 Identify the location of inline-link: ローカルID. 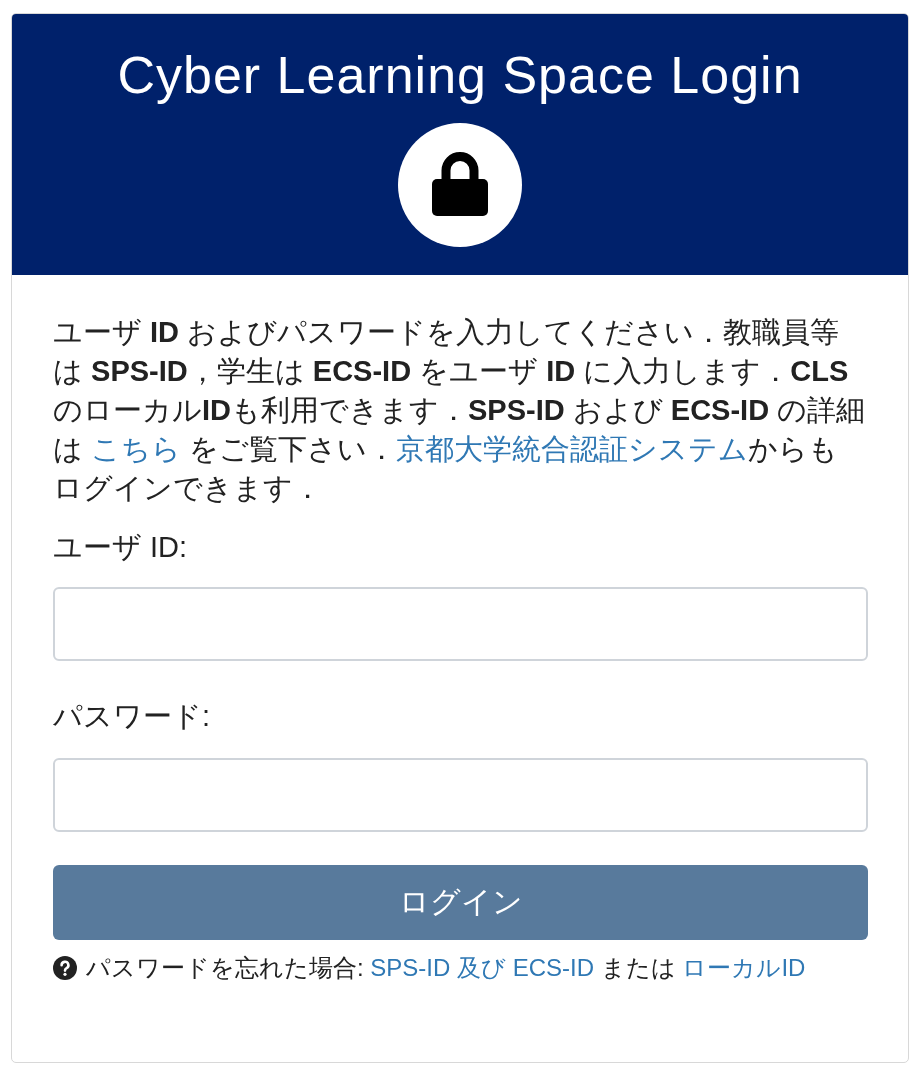
(744, 967).